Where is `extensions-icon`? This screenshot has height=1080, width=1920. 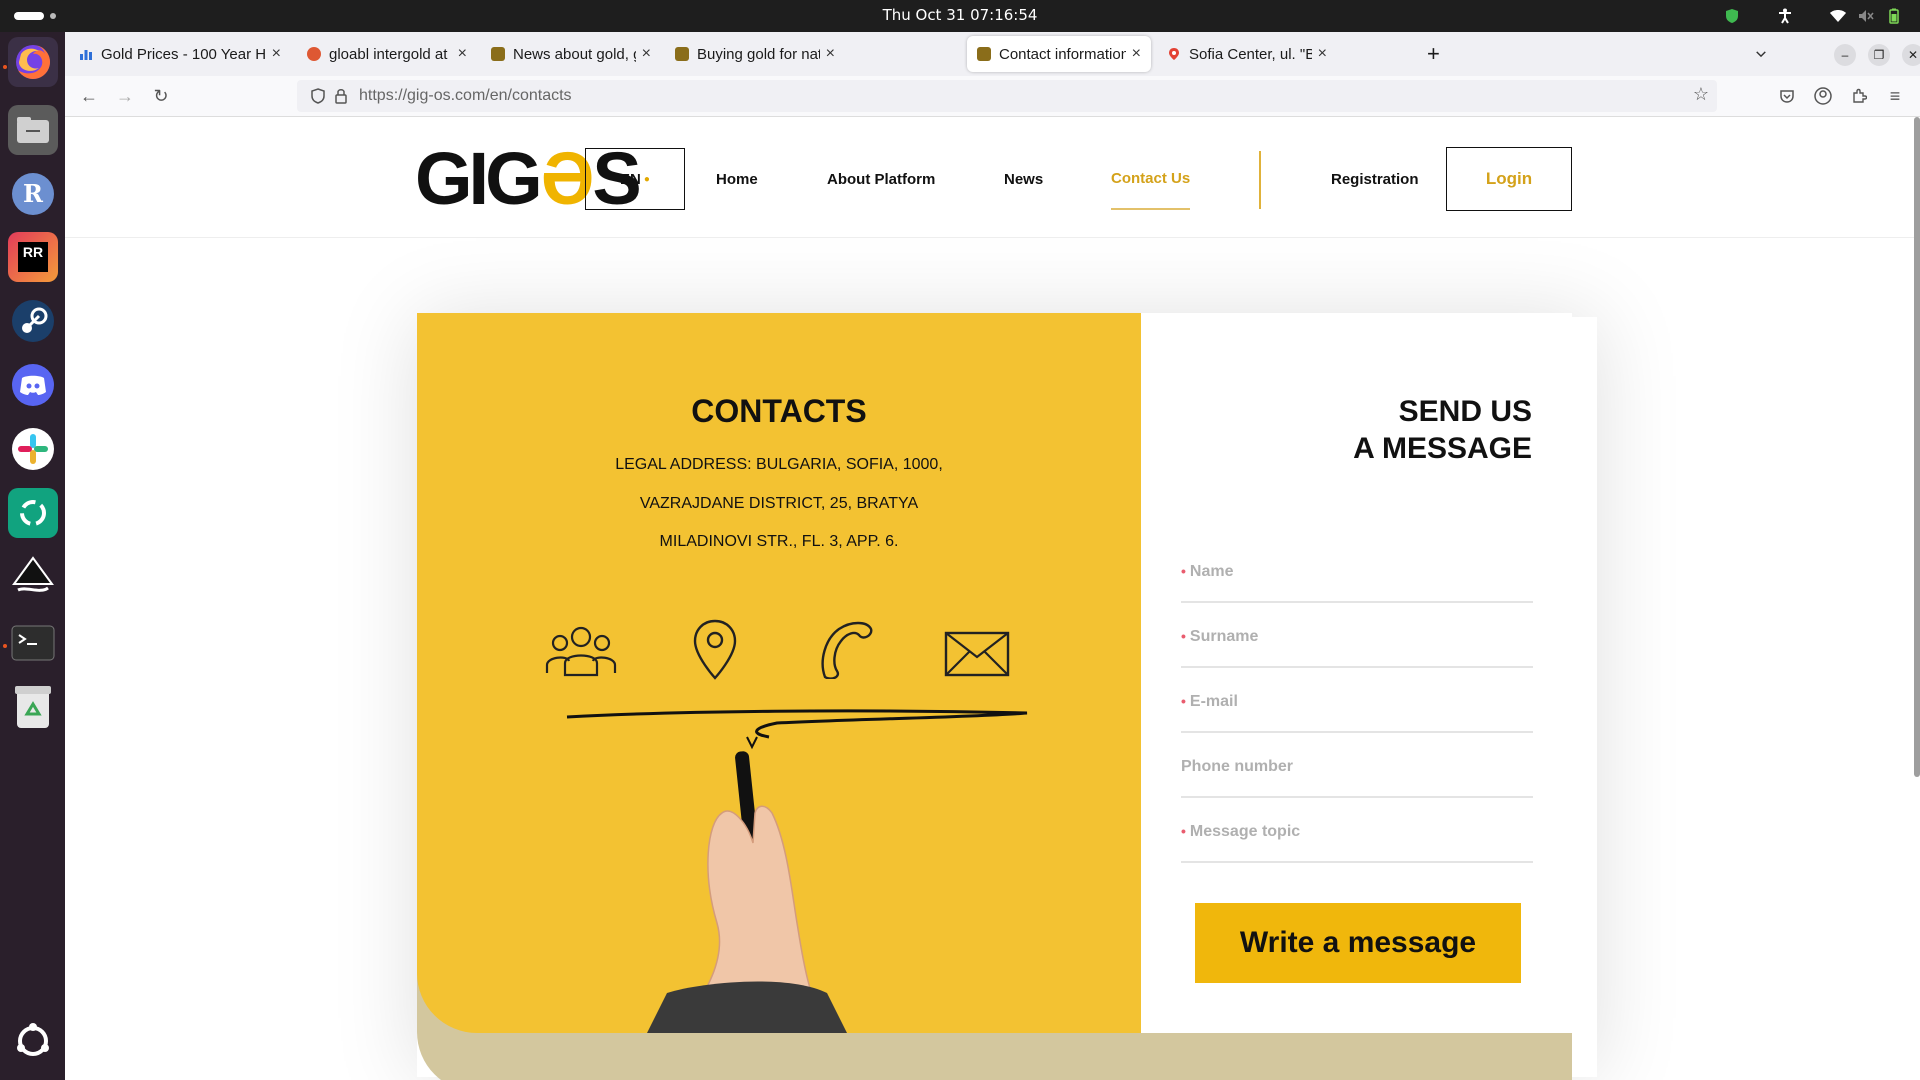
extensions-icon is located at coordinates (1859, 96).